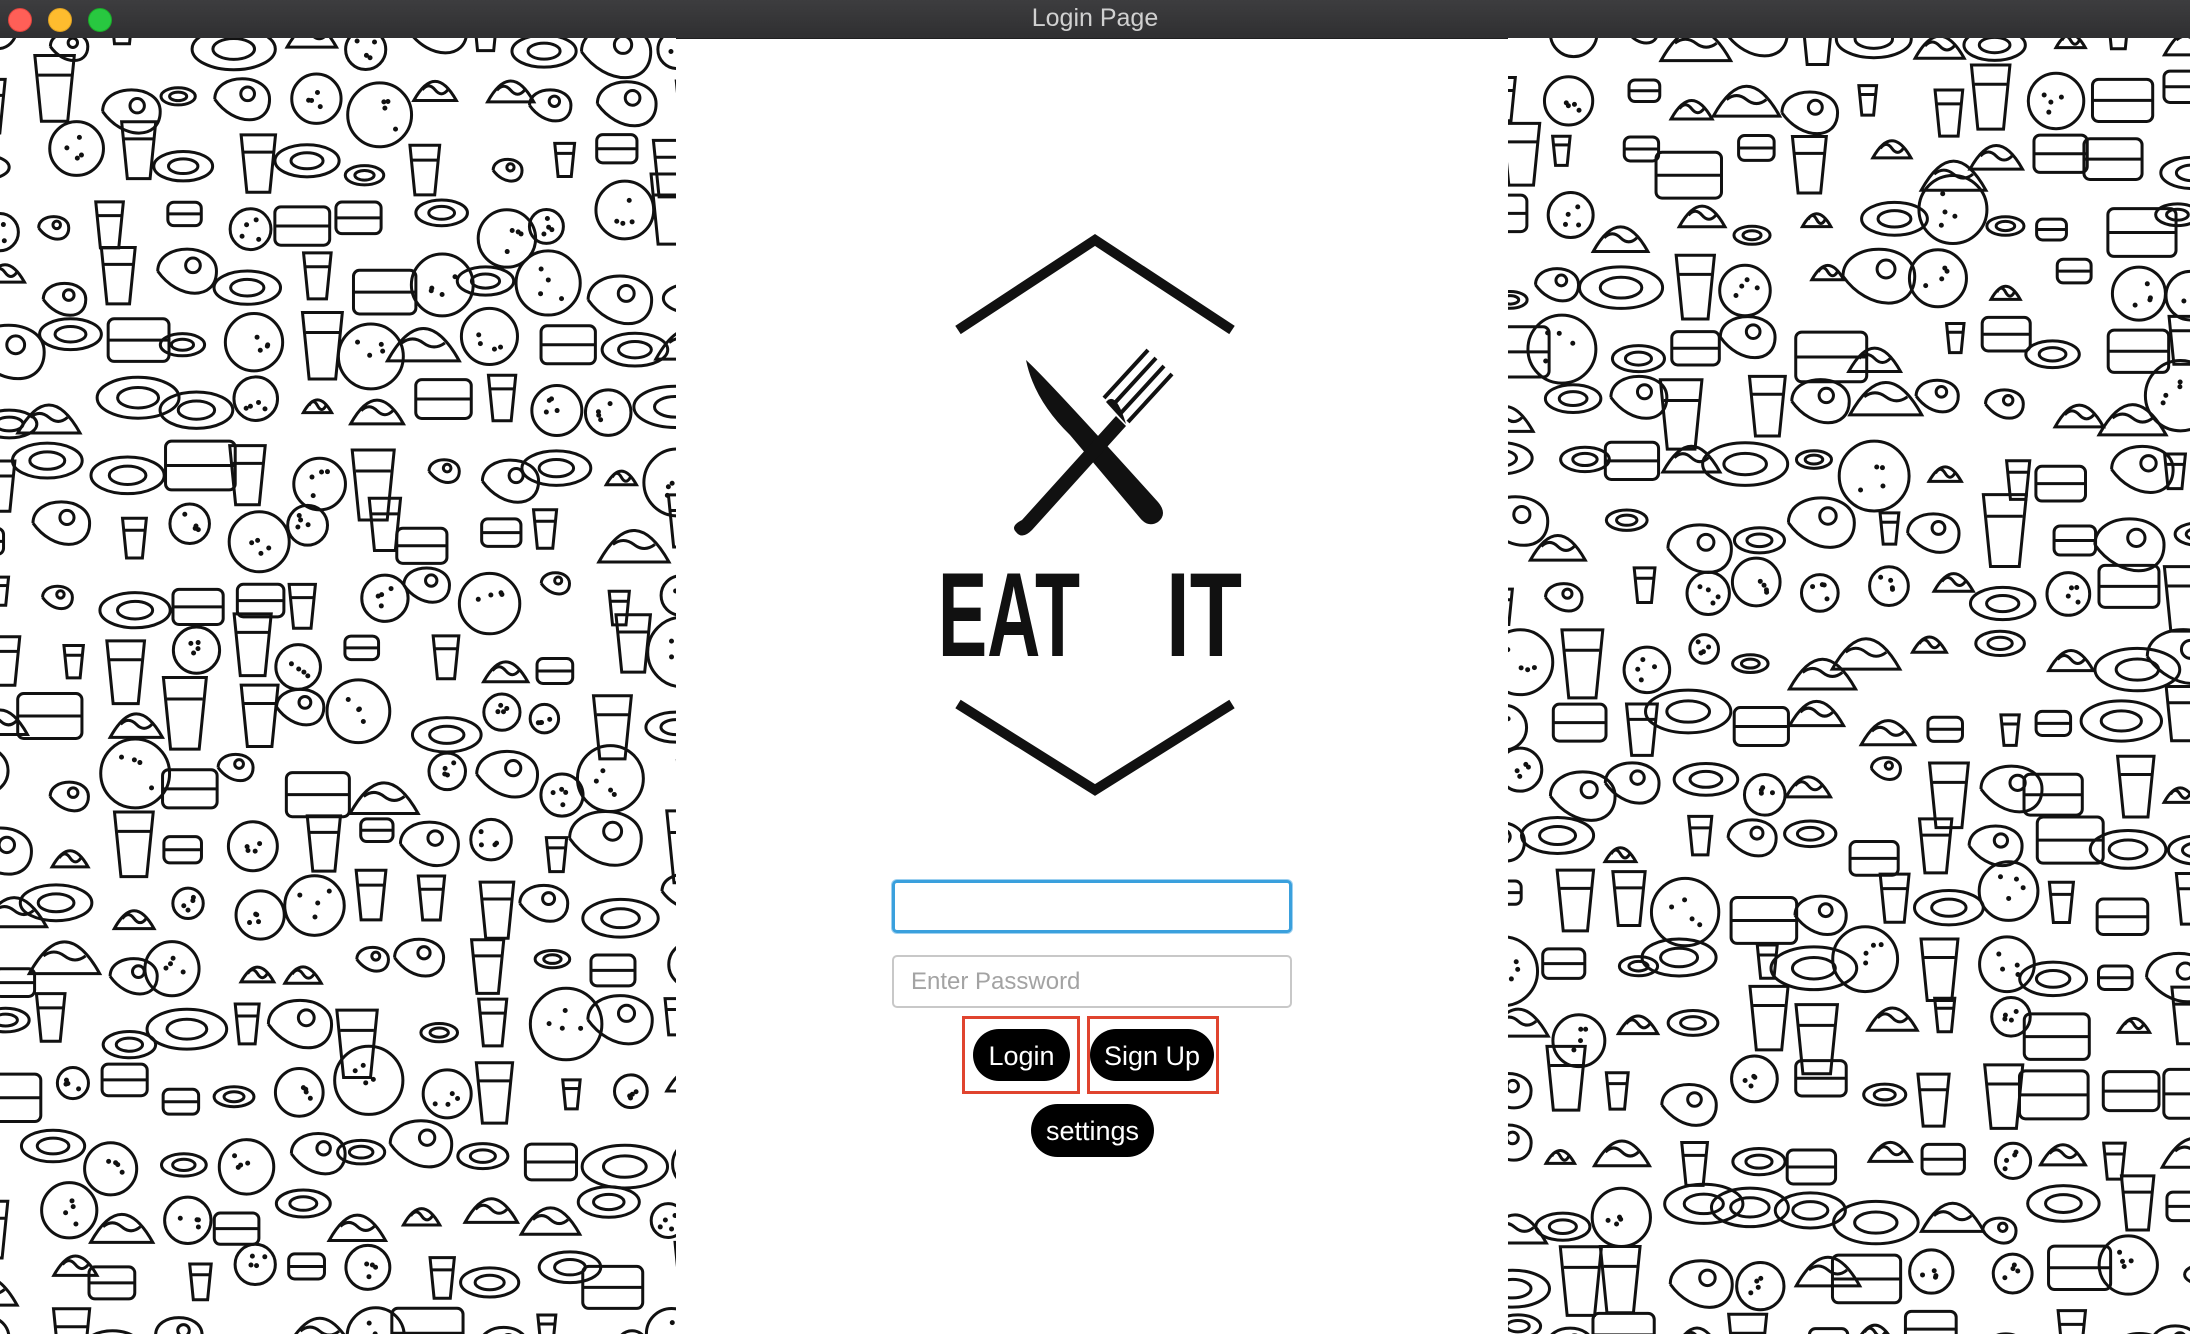  What do you see at coordinates (1021, 1055) in the screenshot?
I see `login-button: Login` at bounding box center [1021, 1055].